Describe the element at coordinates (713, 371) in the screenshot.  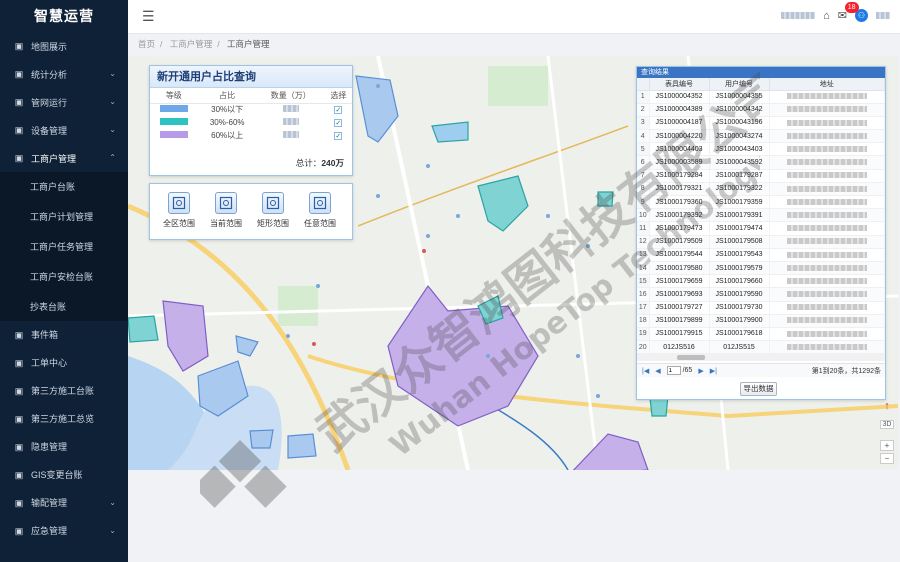
I see `last-page-icon: ▶|` at that location.